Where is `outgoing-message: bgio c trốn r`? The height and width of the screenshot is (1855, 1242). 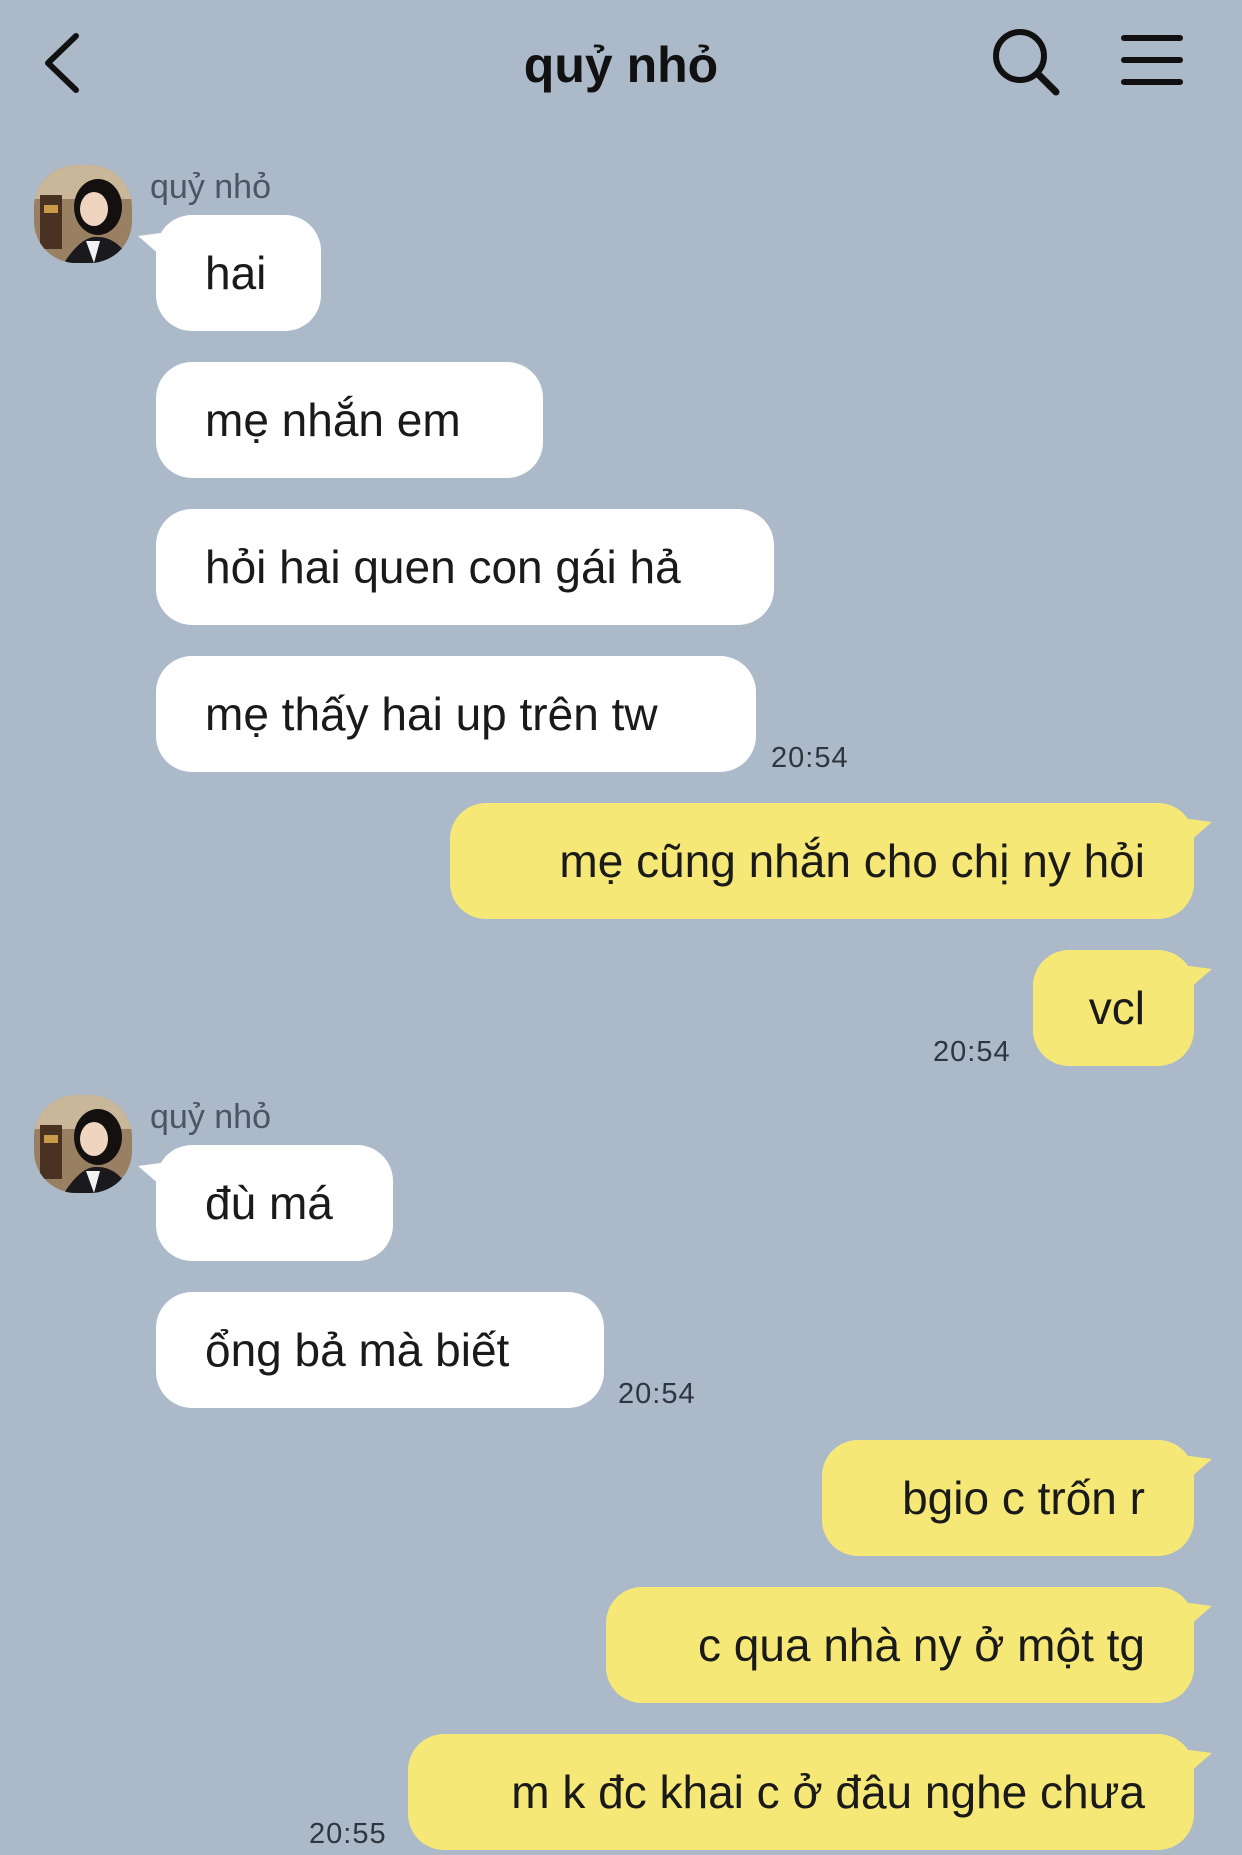
outgoing-message: bgio c trốn r is located at coordinates (1008, 1498).